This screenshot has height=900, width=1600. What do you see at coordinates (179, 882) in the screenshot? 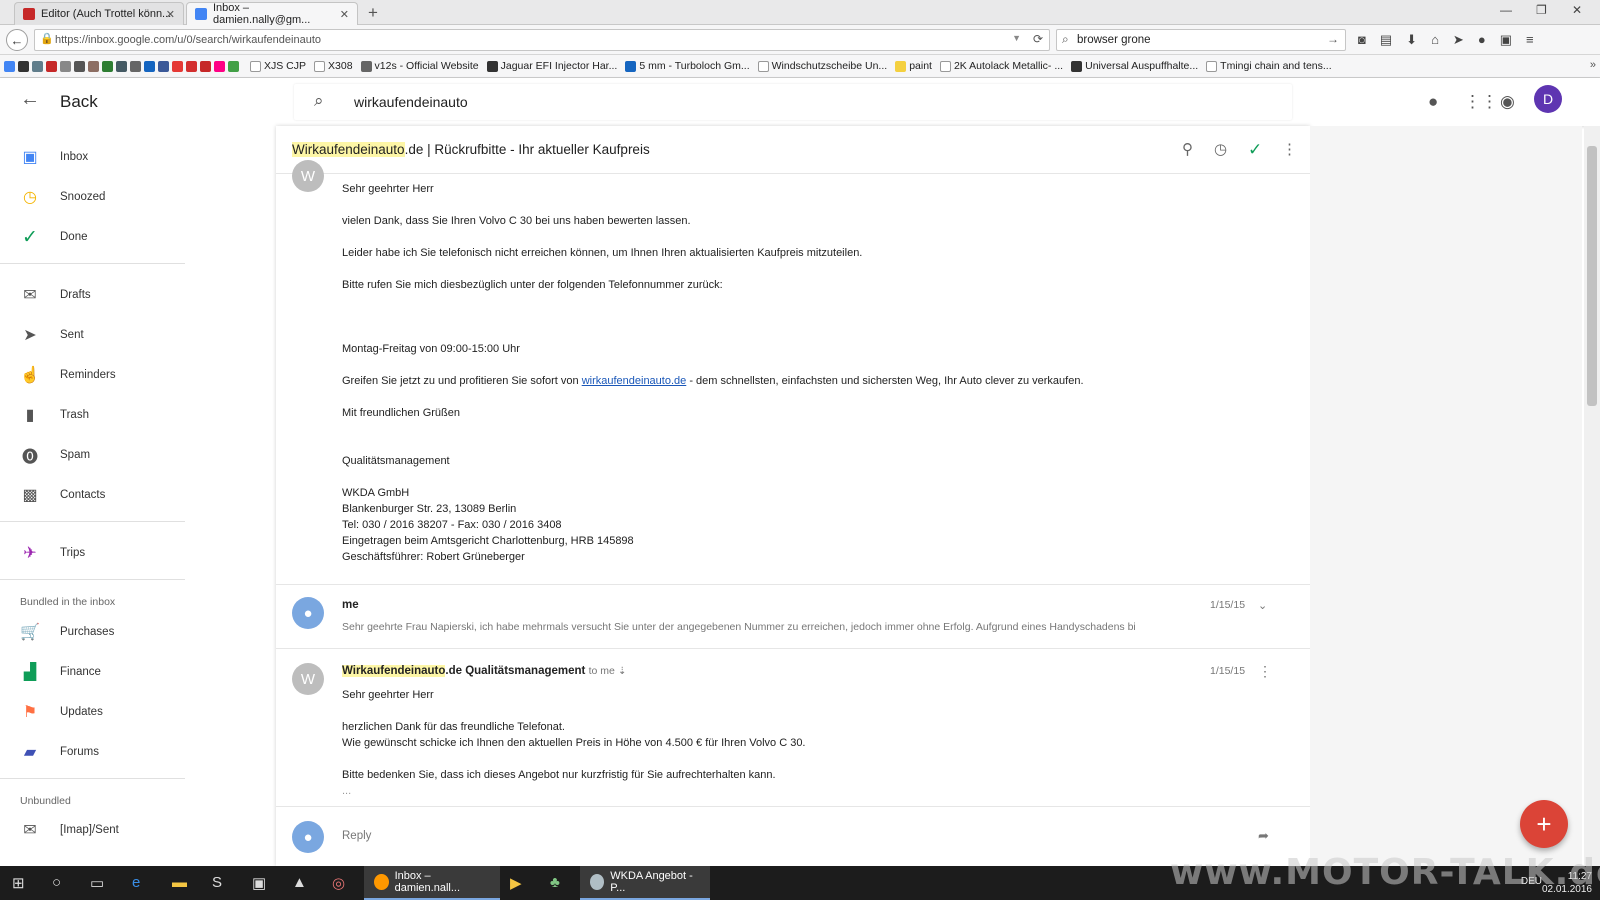
I see `file-explorer-icon: ▬` at bounding box center [179, 882].